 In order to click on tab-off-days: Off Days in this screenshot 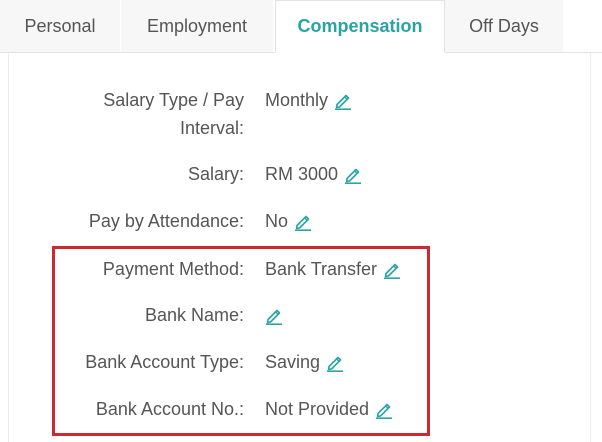, I will do `click(504, 26)`.